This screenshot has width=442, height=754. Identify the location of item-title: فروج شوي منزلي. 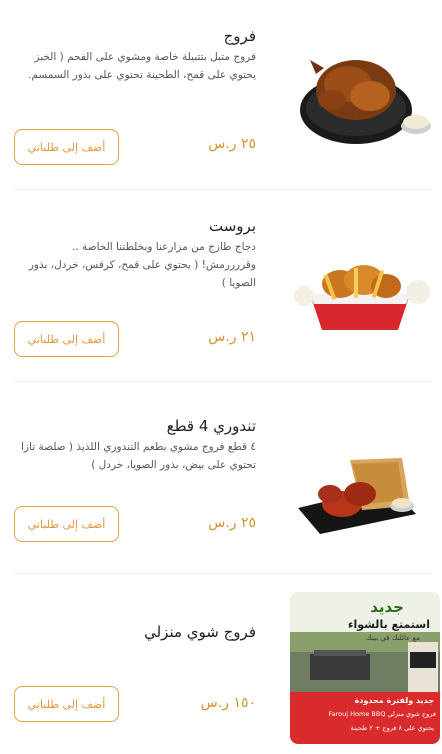
(200, 632).